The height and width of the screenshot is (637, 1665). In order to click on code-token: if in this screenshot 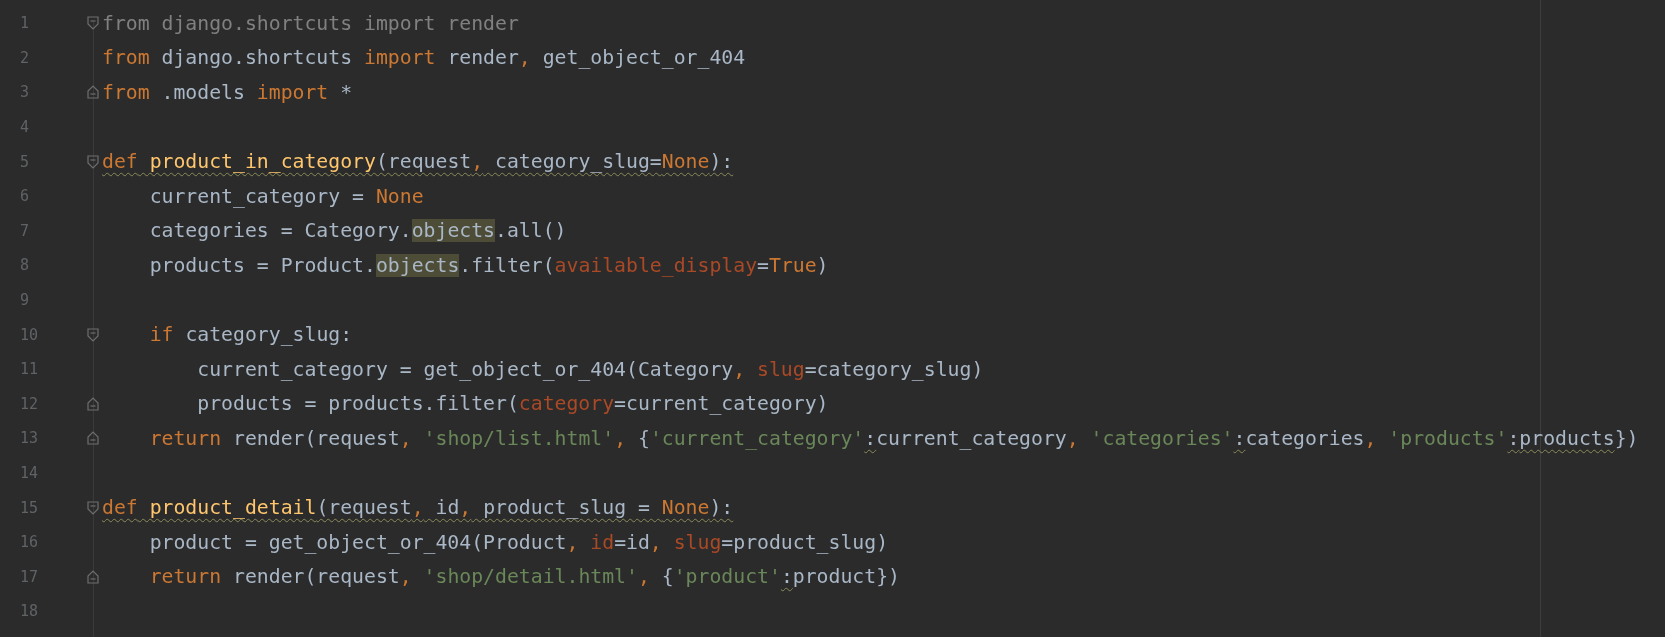, I will do `click(161, 335)`.